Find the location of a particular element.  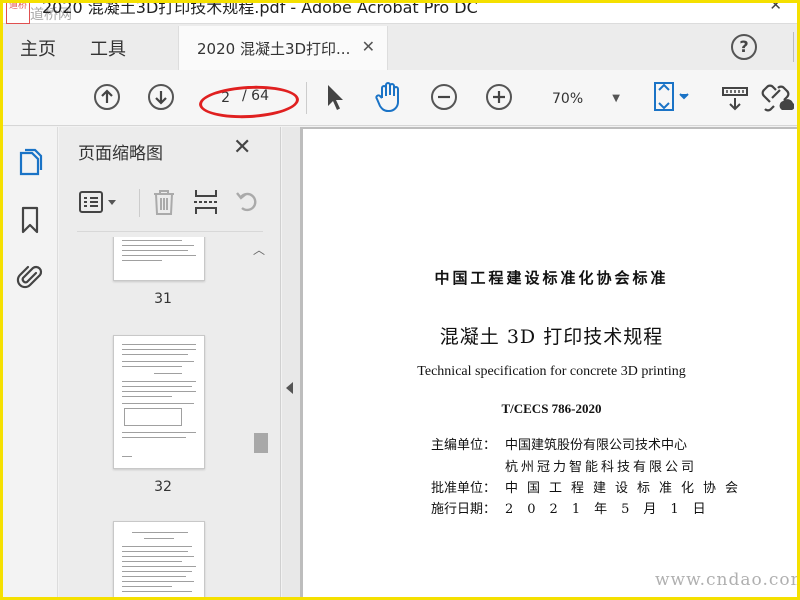

chief-unit-row-2: 杭州冠力智能科技有限公司 is located at coordinates (601, 465).